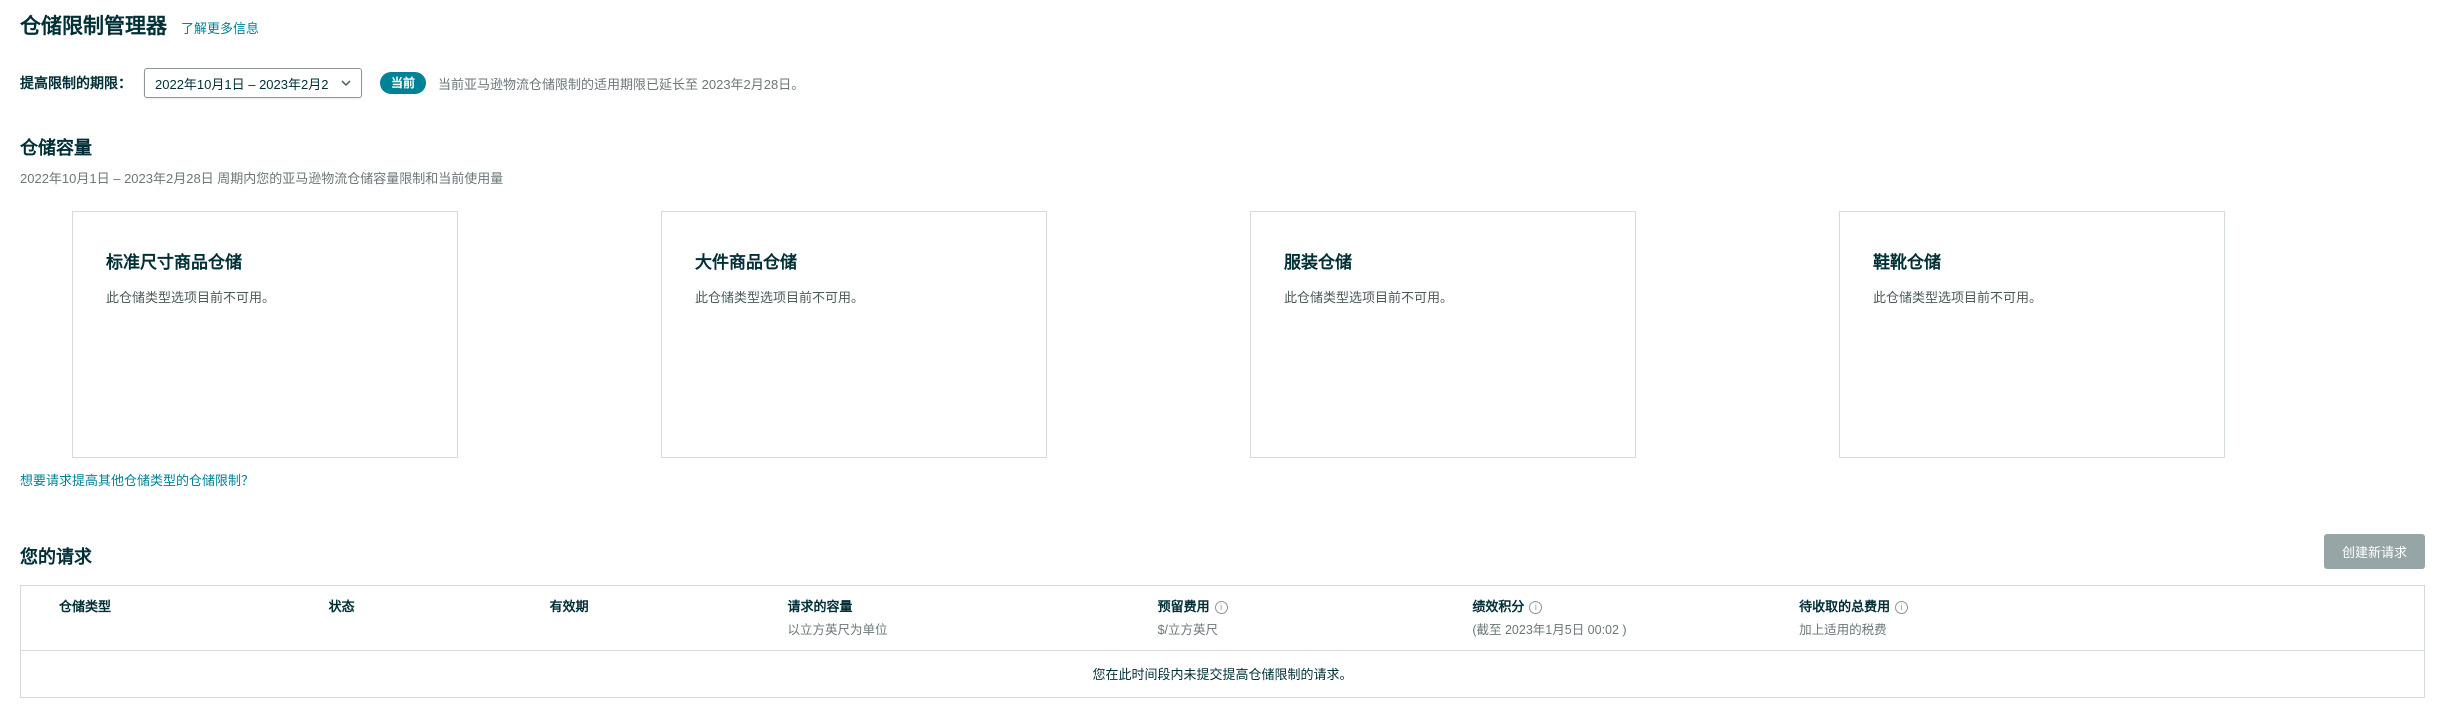  Describe the element at coordinates (403, 83) in the screenshot. I see `current-badge: 当前` at that location.